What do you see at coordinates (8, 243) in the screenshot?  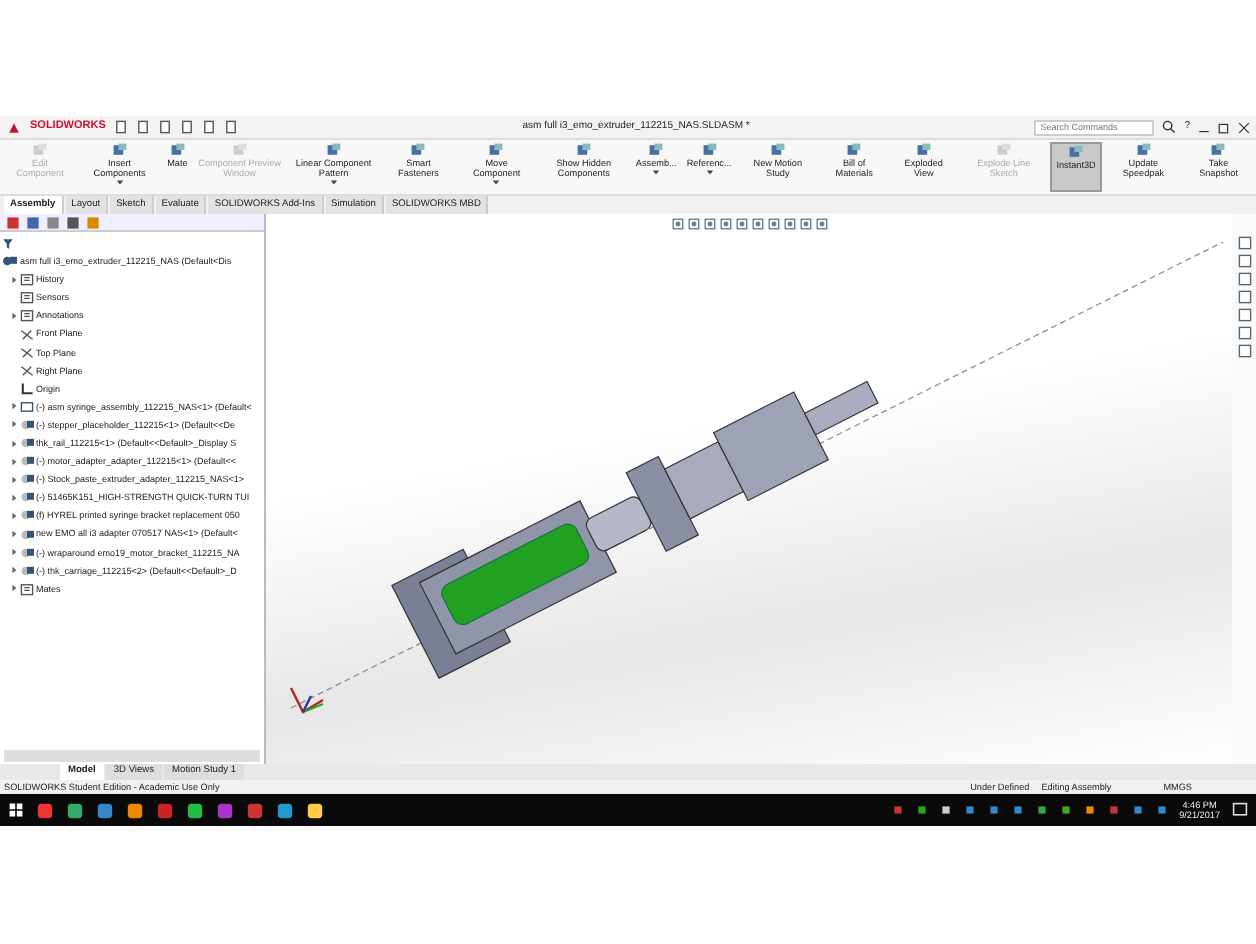 I see `filter-icon` at bounding box center [8, 243].